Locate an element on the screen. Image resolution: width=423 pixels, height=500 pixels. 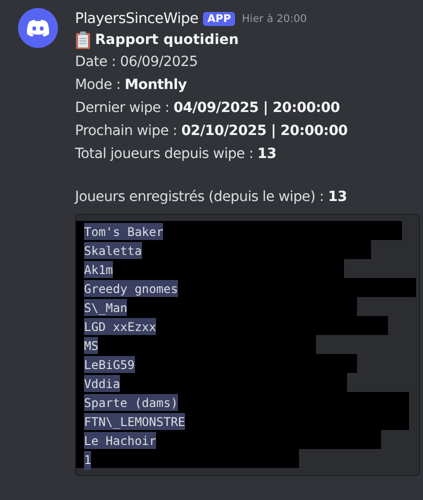
player-name: MS is located at coordinates (91, 346).